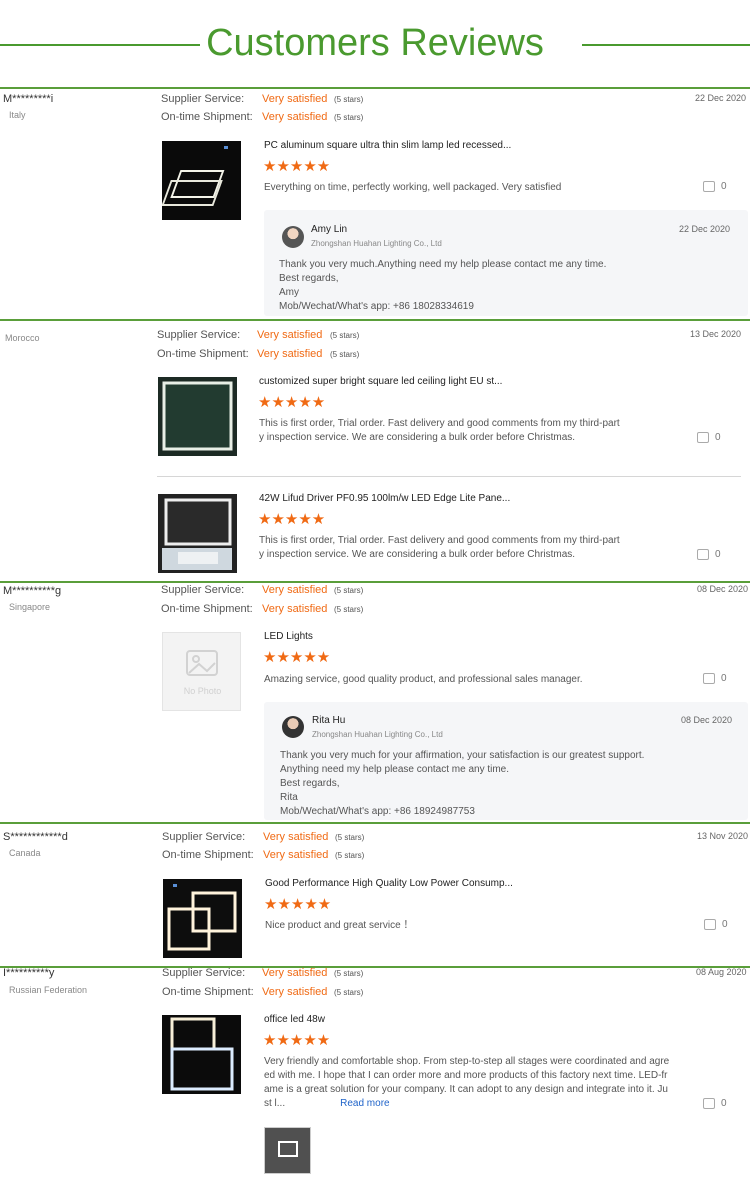  Describe the element at coordinates (30, 607) in the screenshot. I see `customer-country: Singapore` at that location.